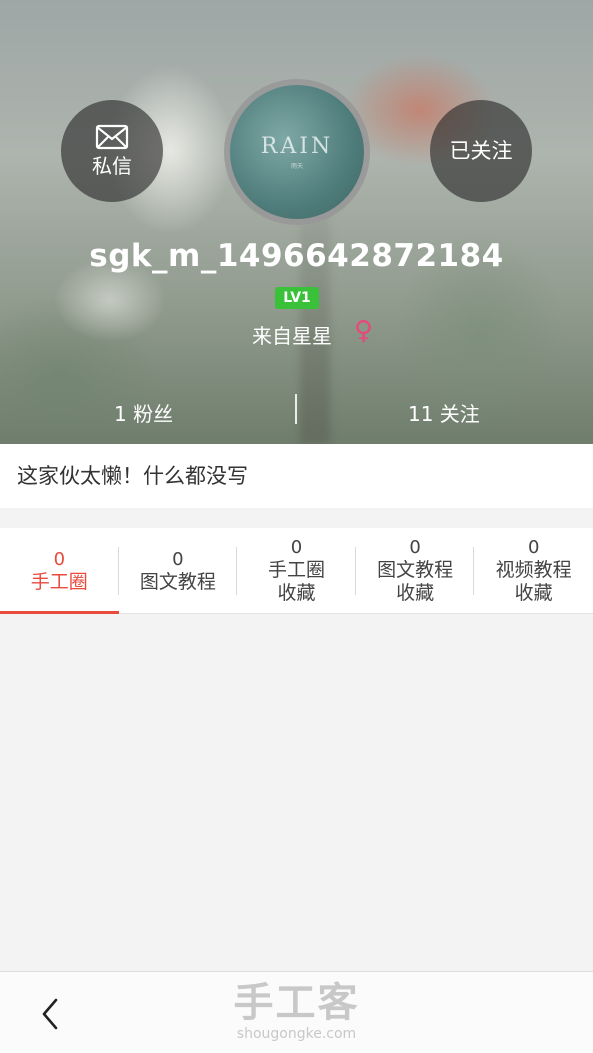 The height and width of the screenshot is (1053, 593). Describe the element at coordinates (364, 331) in the screenshot. I see `female-icon: ♀` at that location.